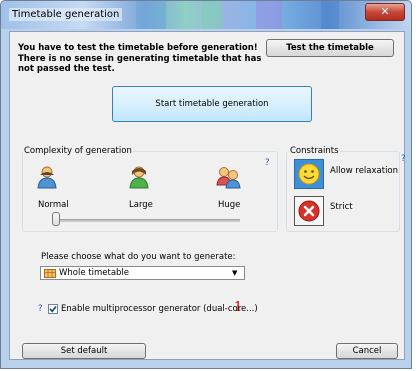  I want to click on checkmark-icon, so click(53, 309).